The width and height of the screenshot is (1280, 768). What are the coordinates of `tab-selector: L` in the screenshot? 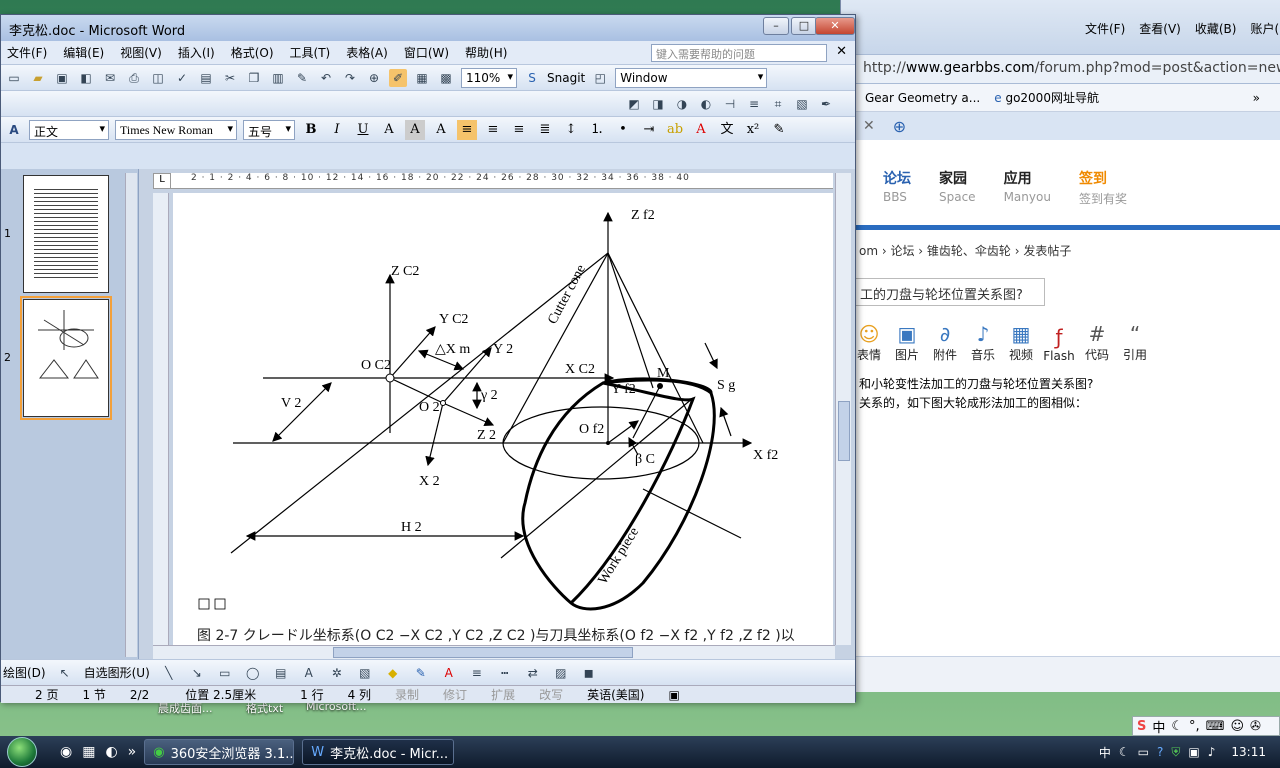 It's located at (162, 181).